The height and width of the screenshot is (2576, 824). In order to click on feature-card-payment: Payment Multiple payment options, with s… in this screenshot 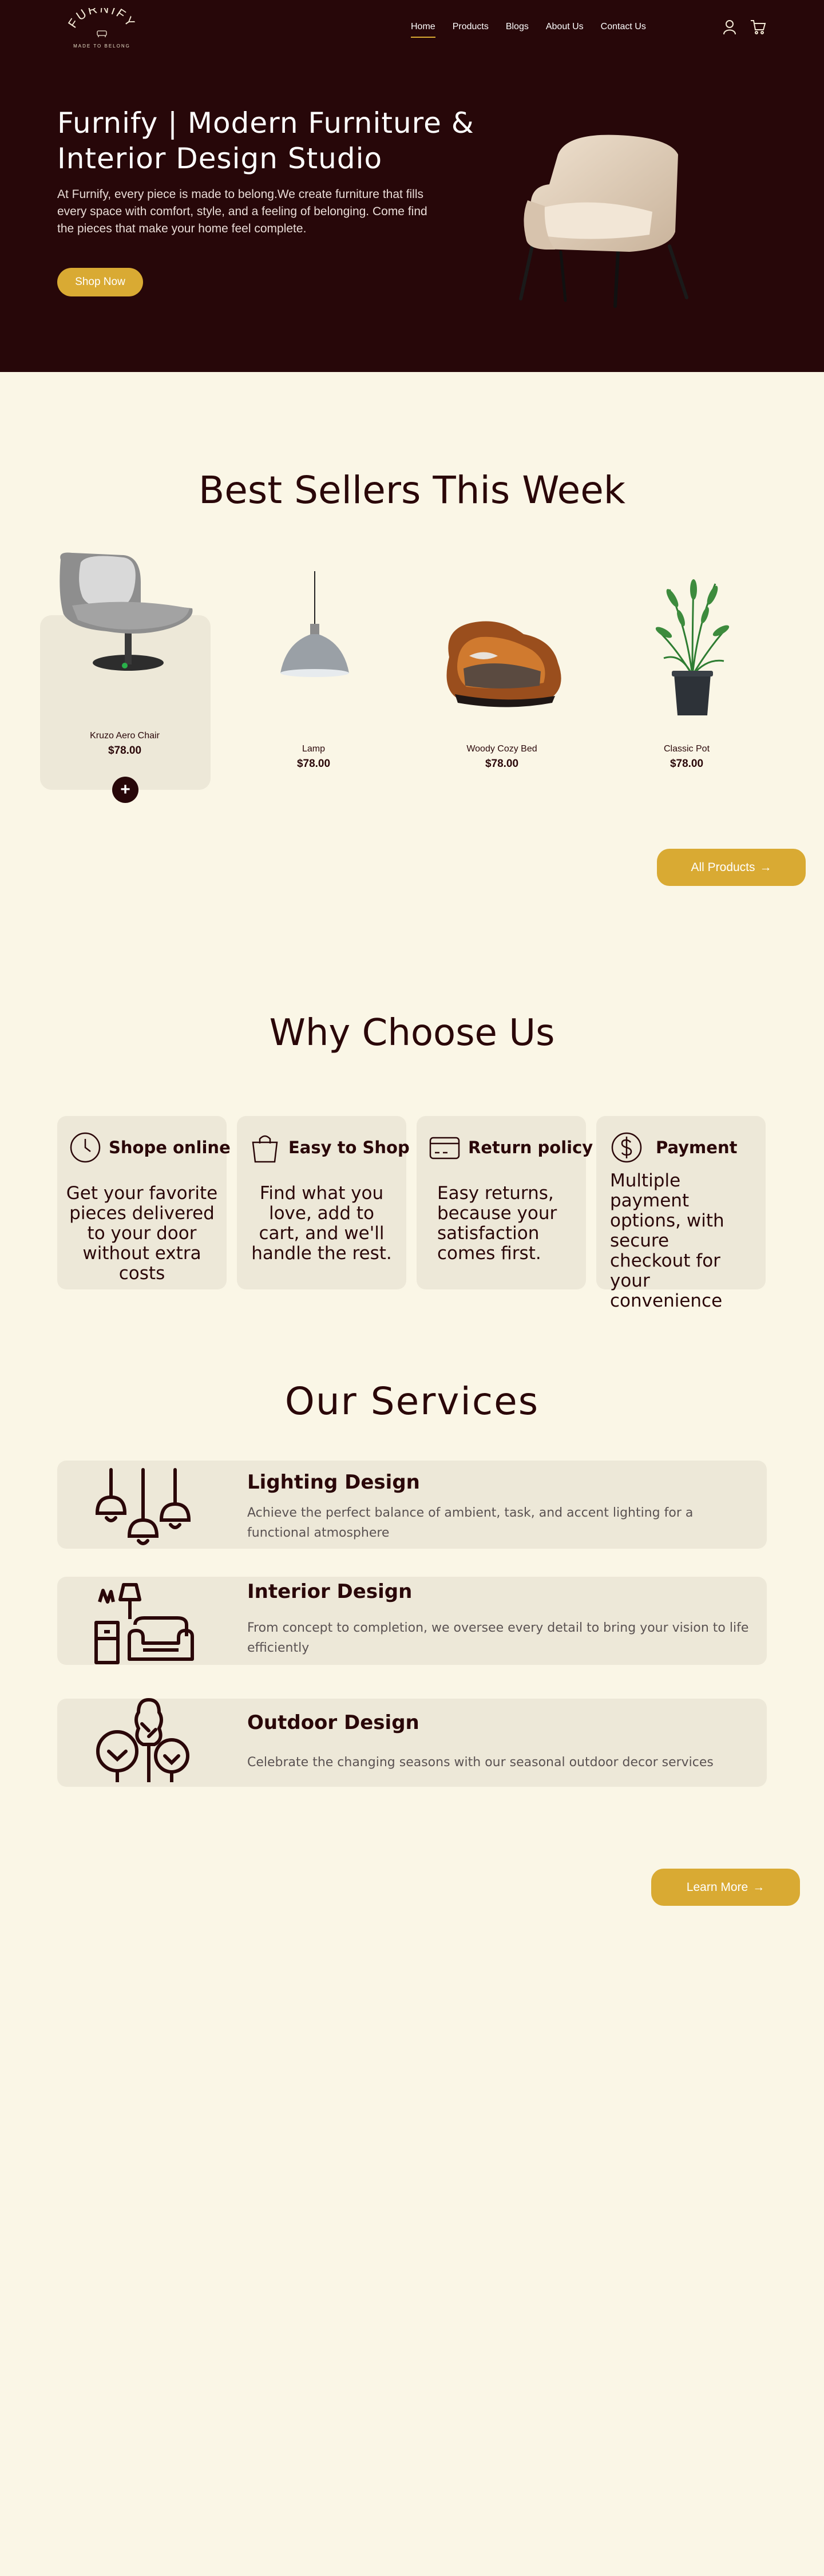, I will do `click(681, 1213)`.